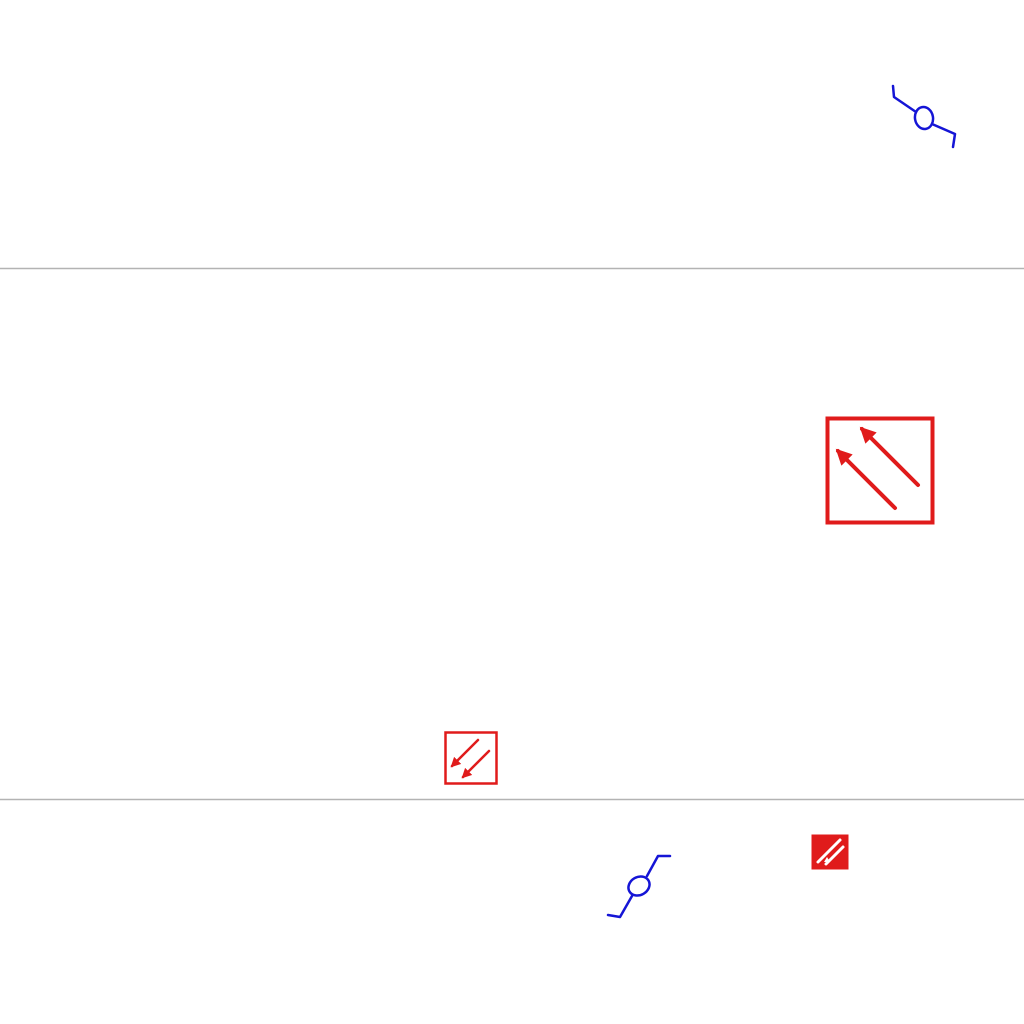  Describe the element at coordinates (639, 886) in the screenshot. I see `valve-symbol-bottom` at that location.